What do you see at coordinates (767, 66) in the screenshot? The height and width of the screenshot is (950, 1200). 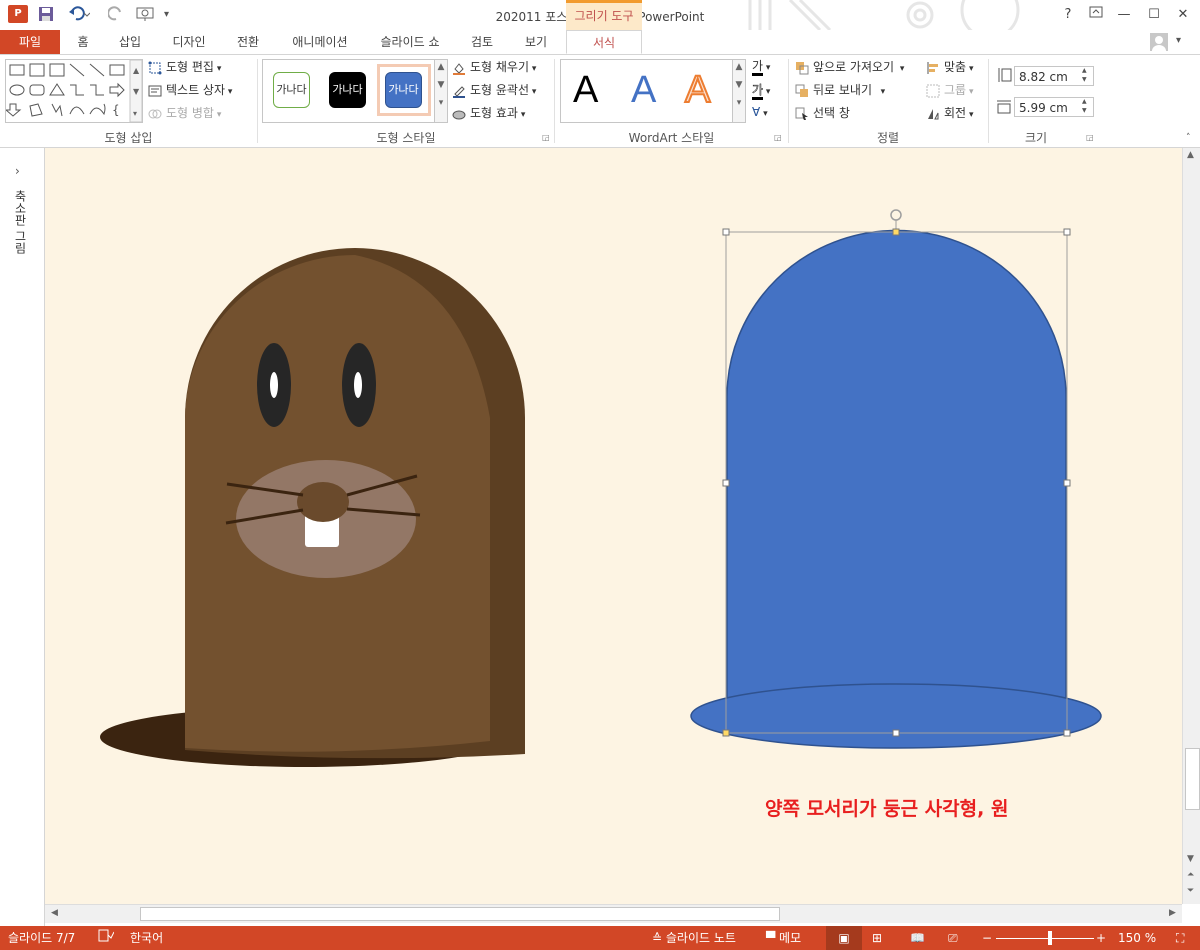 I see `text-fill-button: 가 ▾` at bounding box center [767, 66].